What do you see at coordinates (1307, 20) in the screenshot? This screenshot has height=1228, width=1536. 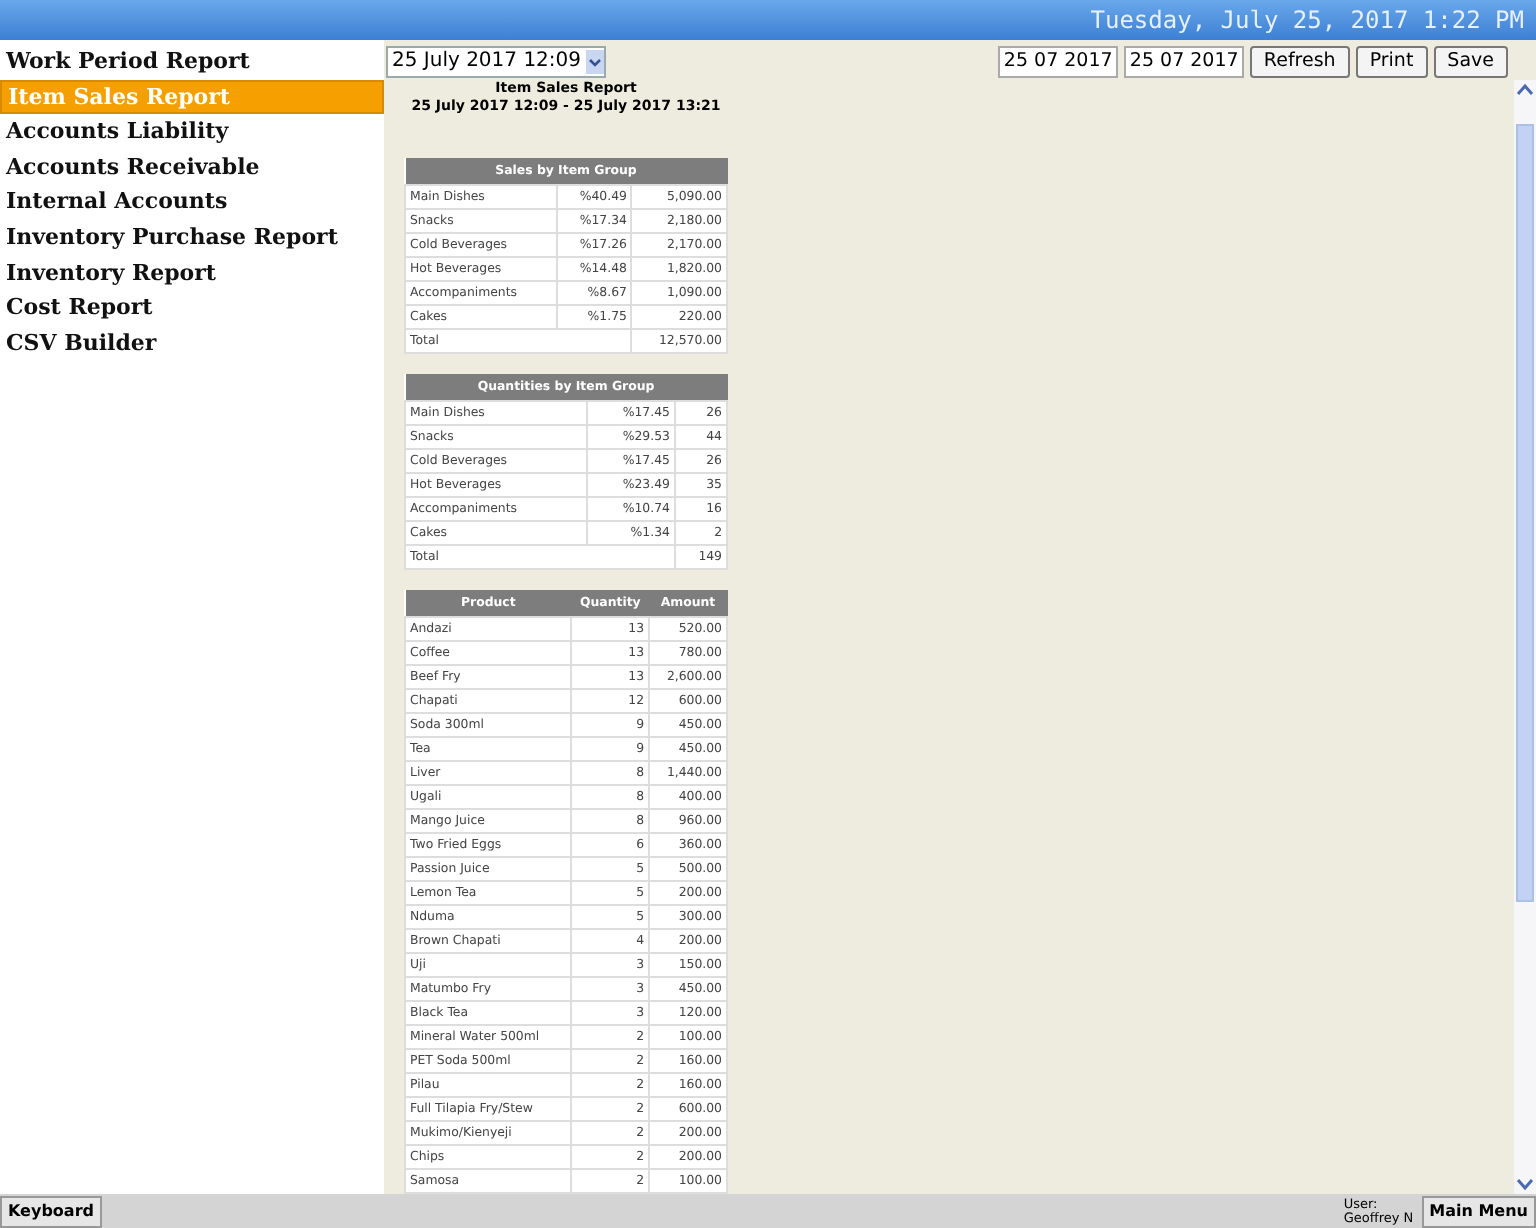 I see `clock-text: Tuesday, July 25, 2017 1:22 PM` at bounding box center [1307, 20].